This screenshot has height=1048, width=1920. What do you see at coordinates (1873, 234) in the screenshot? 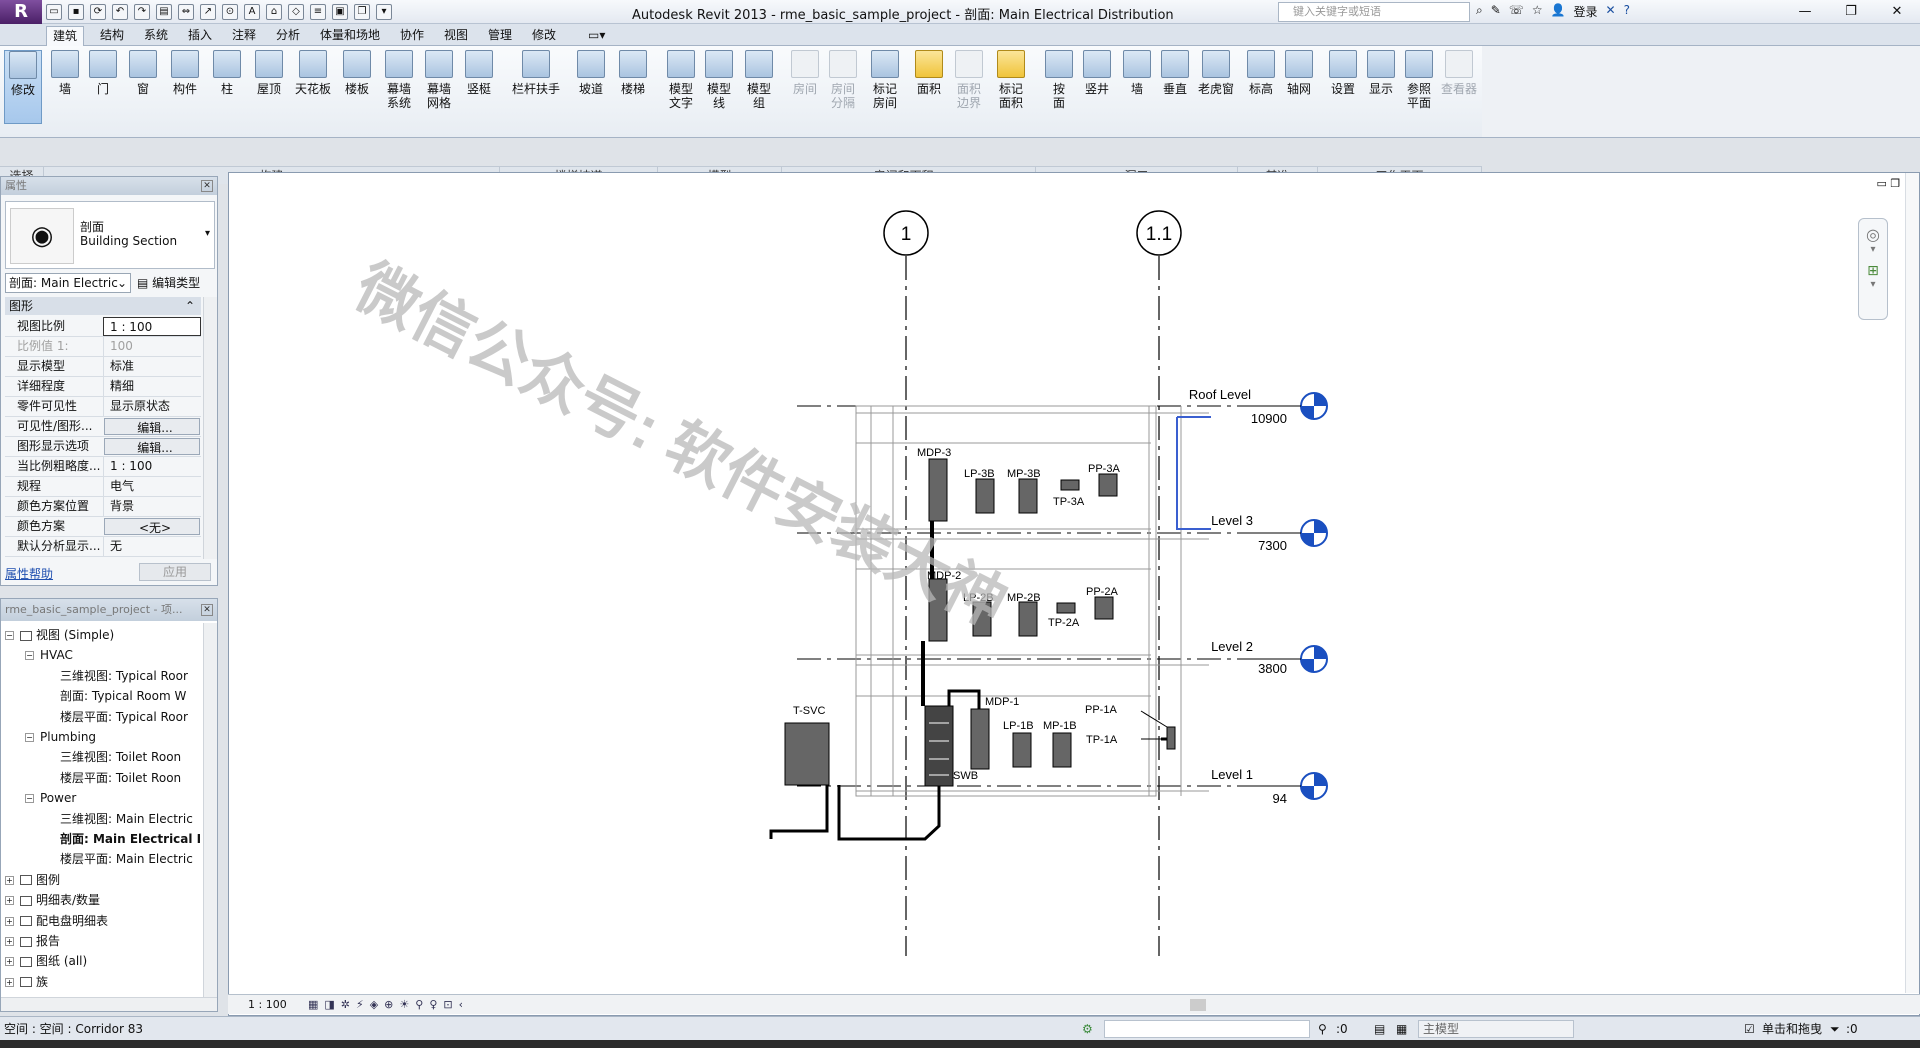
I see `steering-wheel-icon: ◎` at bounding box center [1873, 234].